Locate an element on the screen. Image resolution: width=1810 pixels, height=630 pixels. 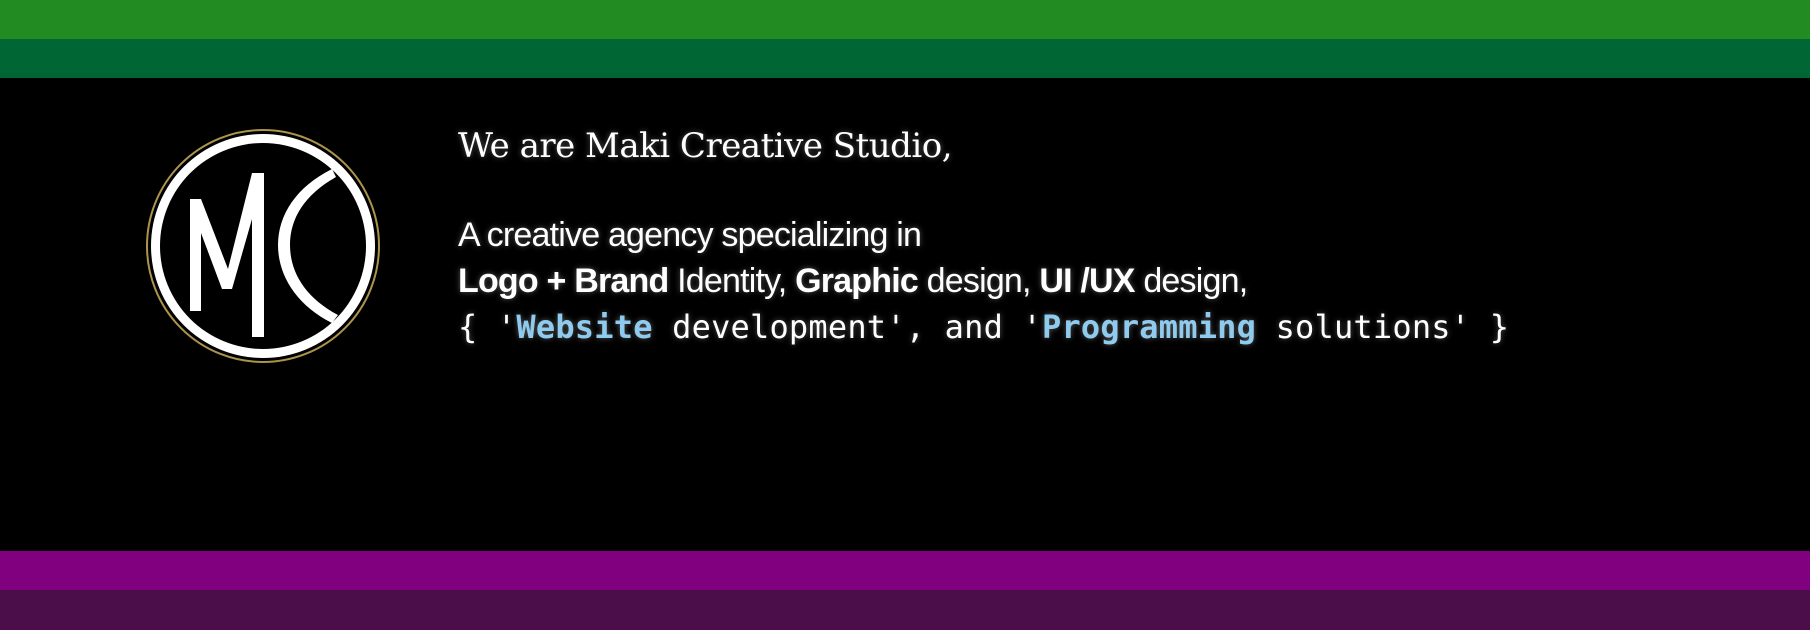
bottom-stripe-purple is located at coordinates (905, 570).